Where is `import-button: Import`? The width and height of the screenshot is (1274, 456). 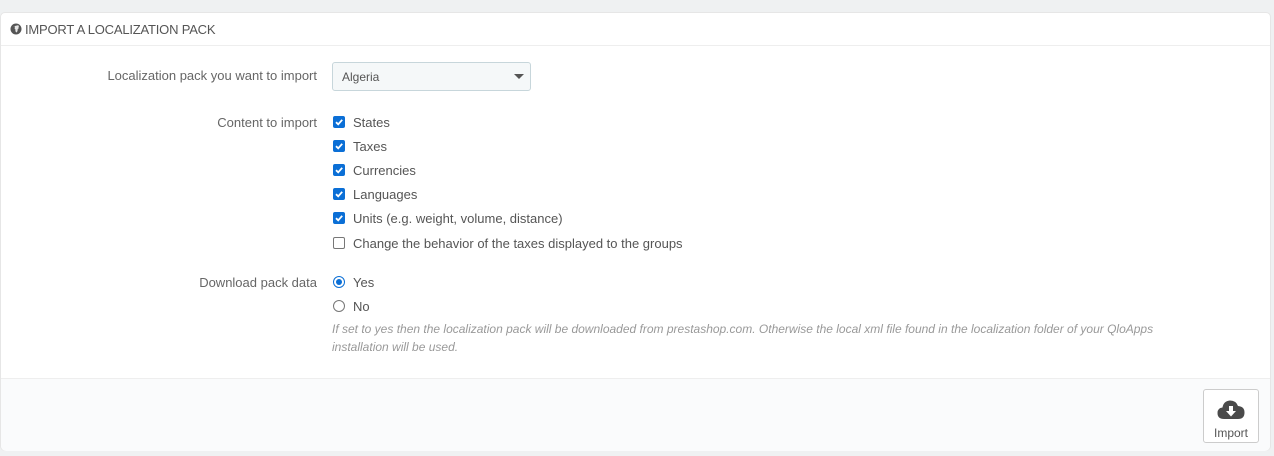
import-button: Import is located at coordinates (1231, 416).